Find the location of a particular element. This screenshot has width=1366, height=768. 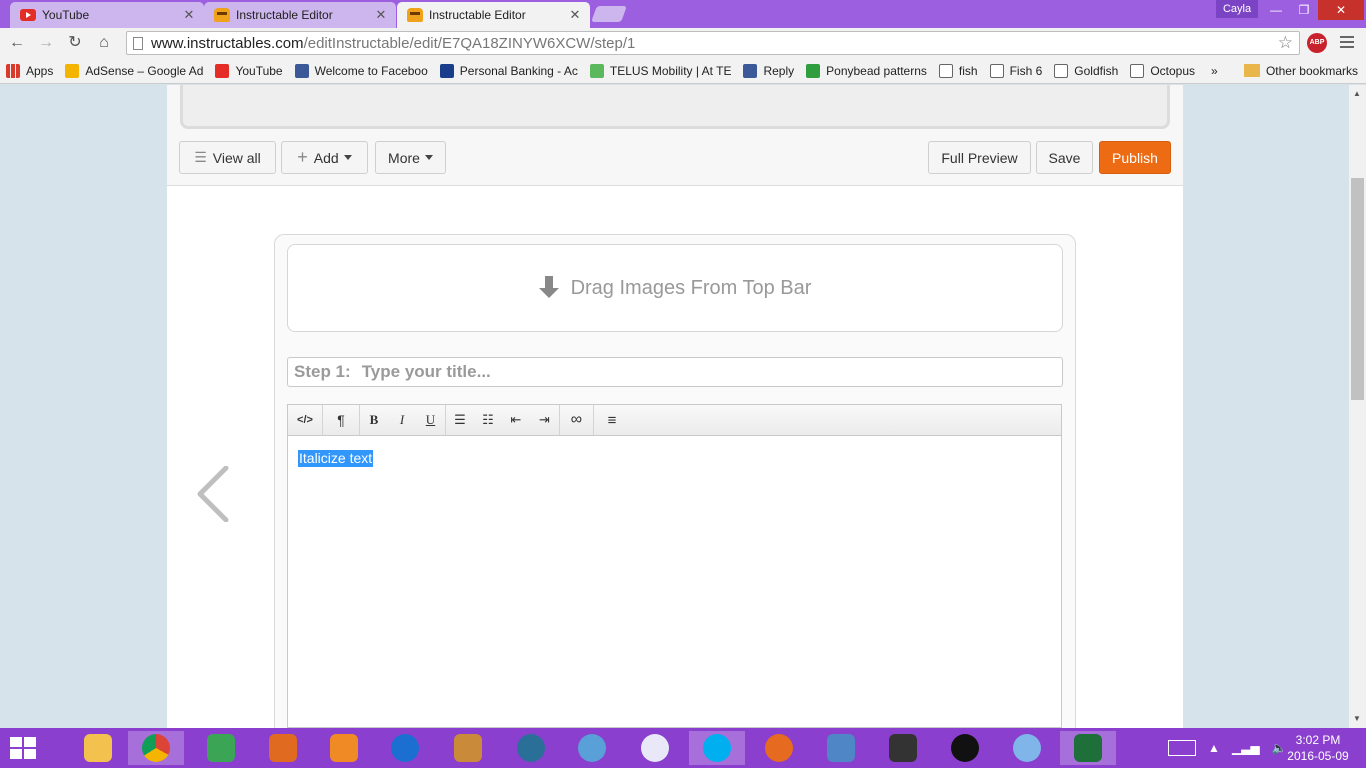

back-arrow-icon: ← is located at coordinates (17, 43).